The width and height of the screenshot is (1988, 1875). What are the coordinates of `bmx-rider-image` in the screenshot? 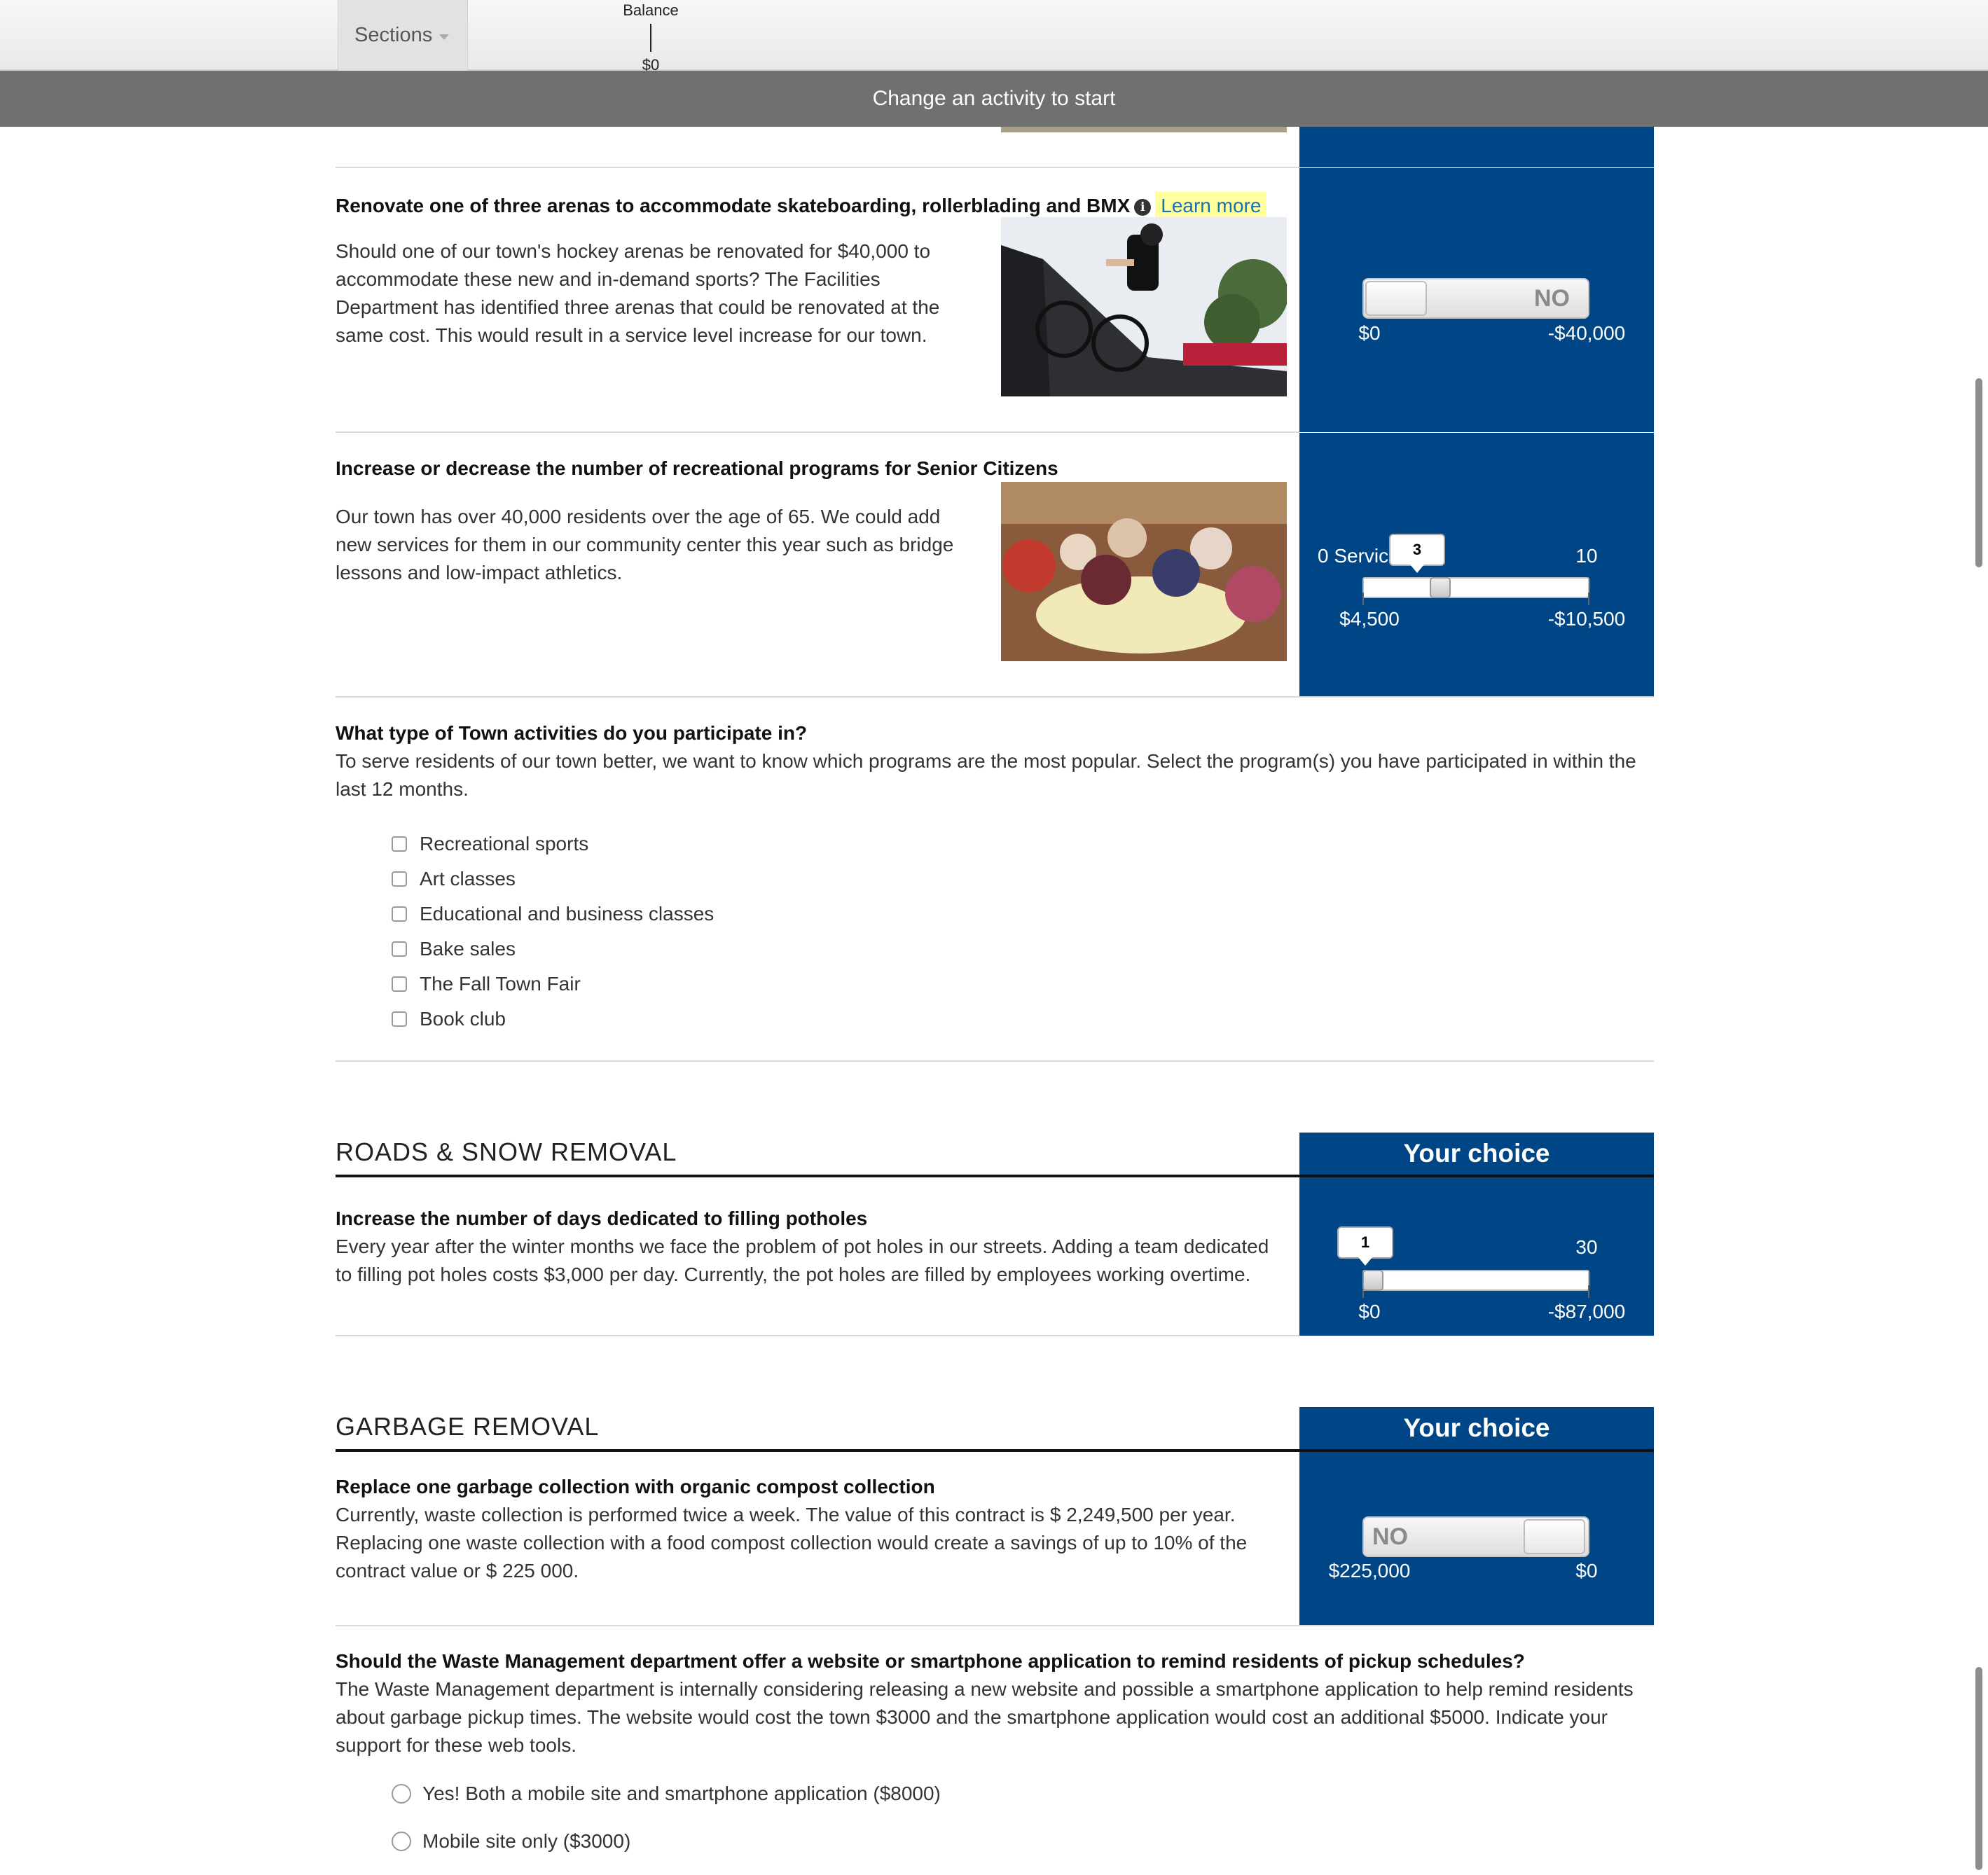 It's located at (1144, 306).